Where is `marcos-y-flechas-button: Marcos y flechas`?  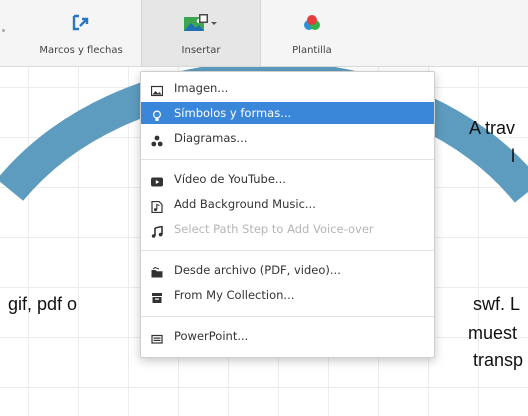
marcos-y-flechas-button: Marcos y flechas is located at coordinates (81, 33).